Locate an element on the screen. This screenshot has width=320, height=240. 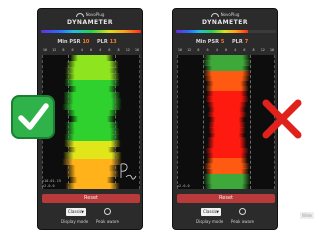
min-psr-value: 5 is located at coordinates (222, 42).